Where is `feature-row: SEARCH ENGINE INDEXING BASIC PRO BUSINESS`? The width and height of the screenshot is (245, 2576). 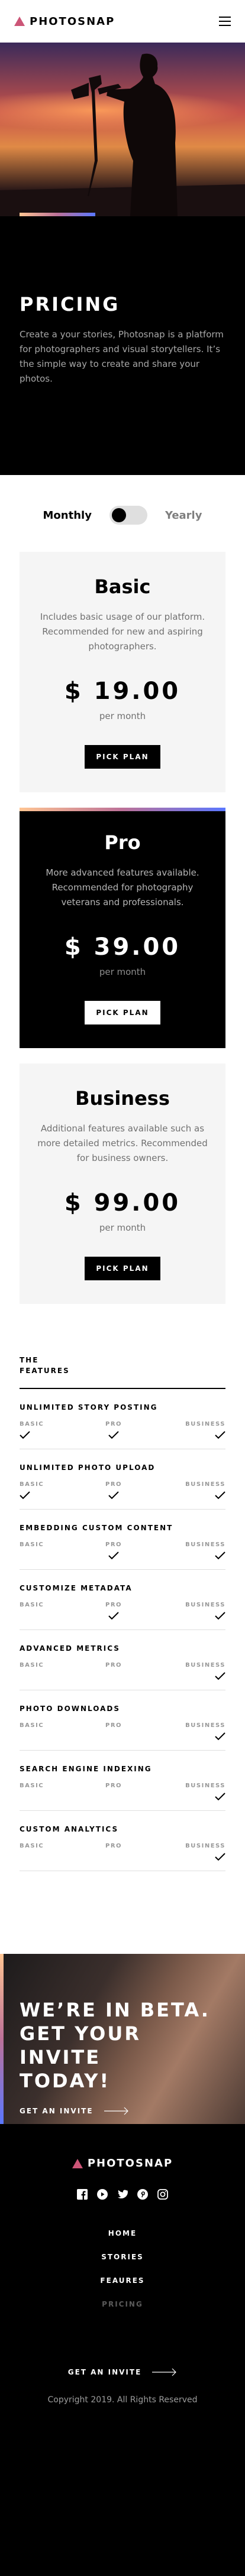 feature-row: SEARCH ENGINE INDEXING BASIC PRO BUSINESS is located at coordinates (122, 1781).